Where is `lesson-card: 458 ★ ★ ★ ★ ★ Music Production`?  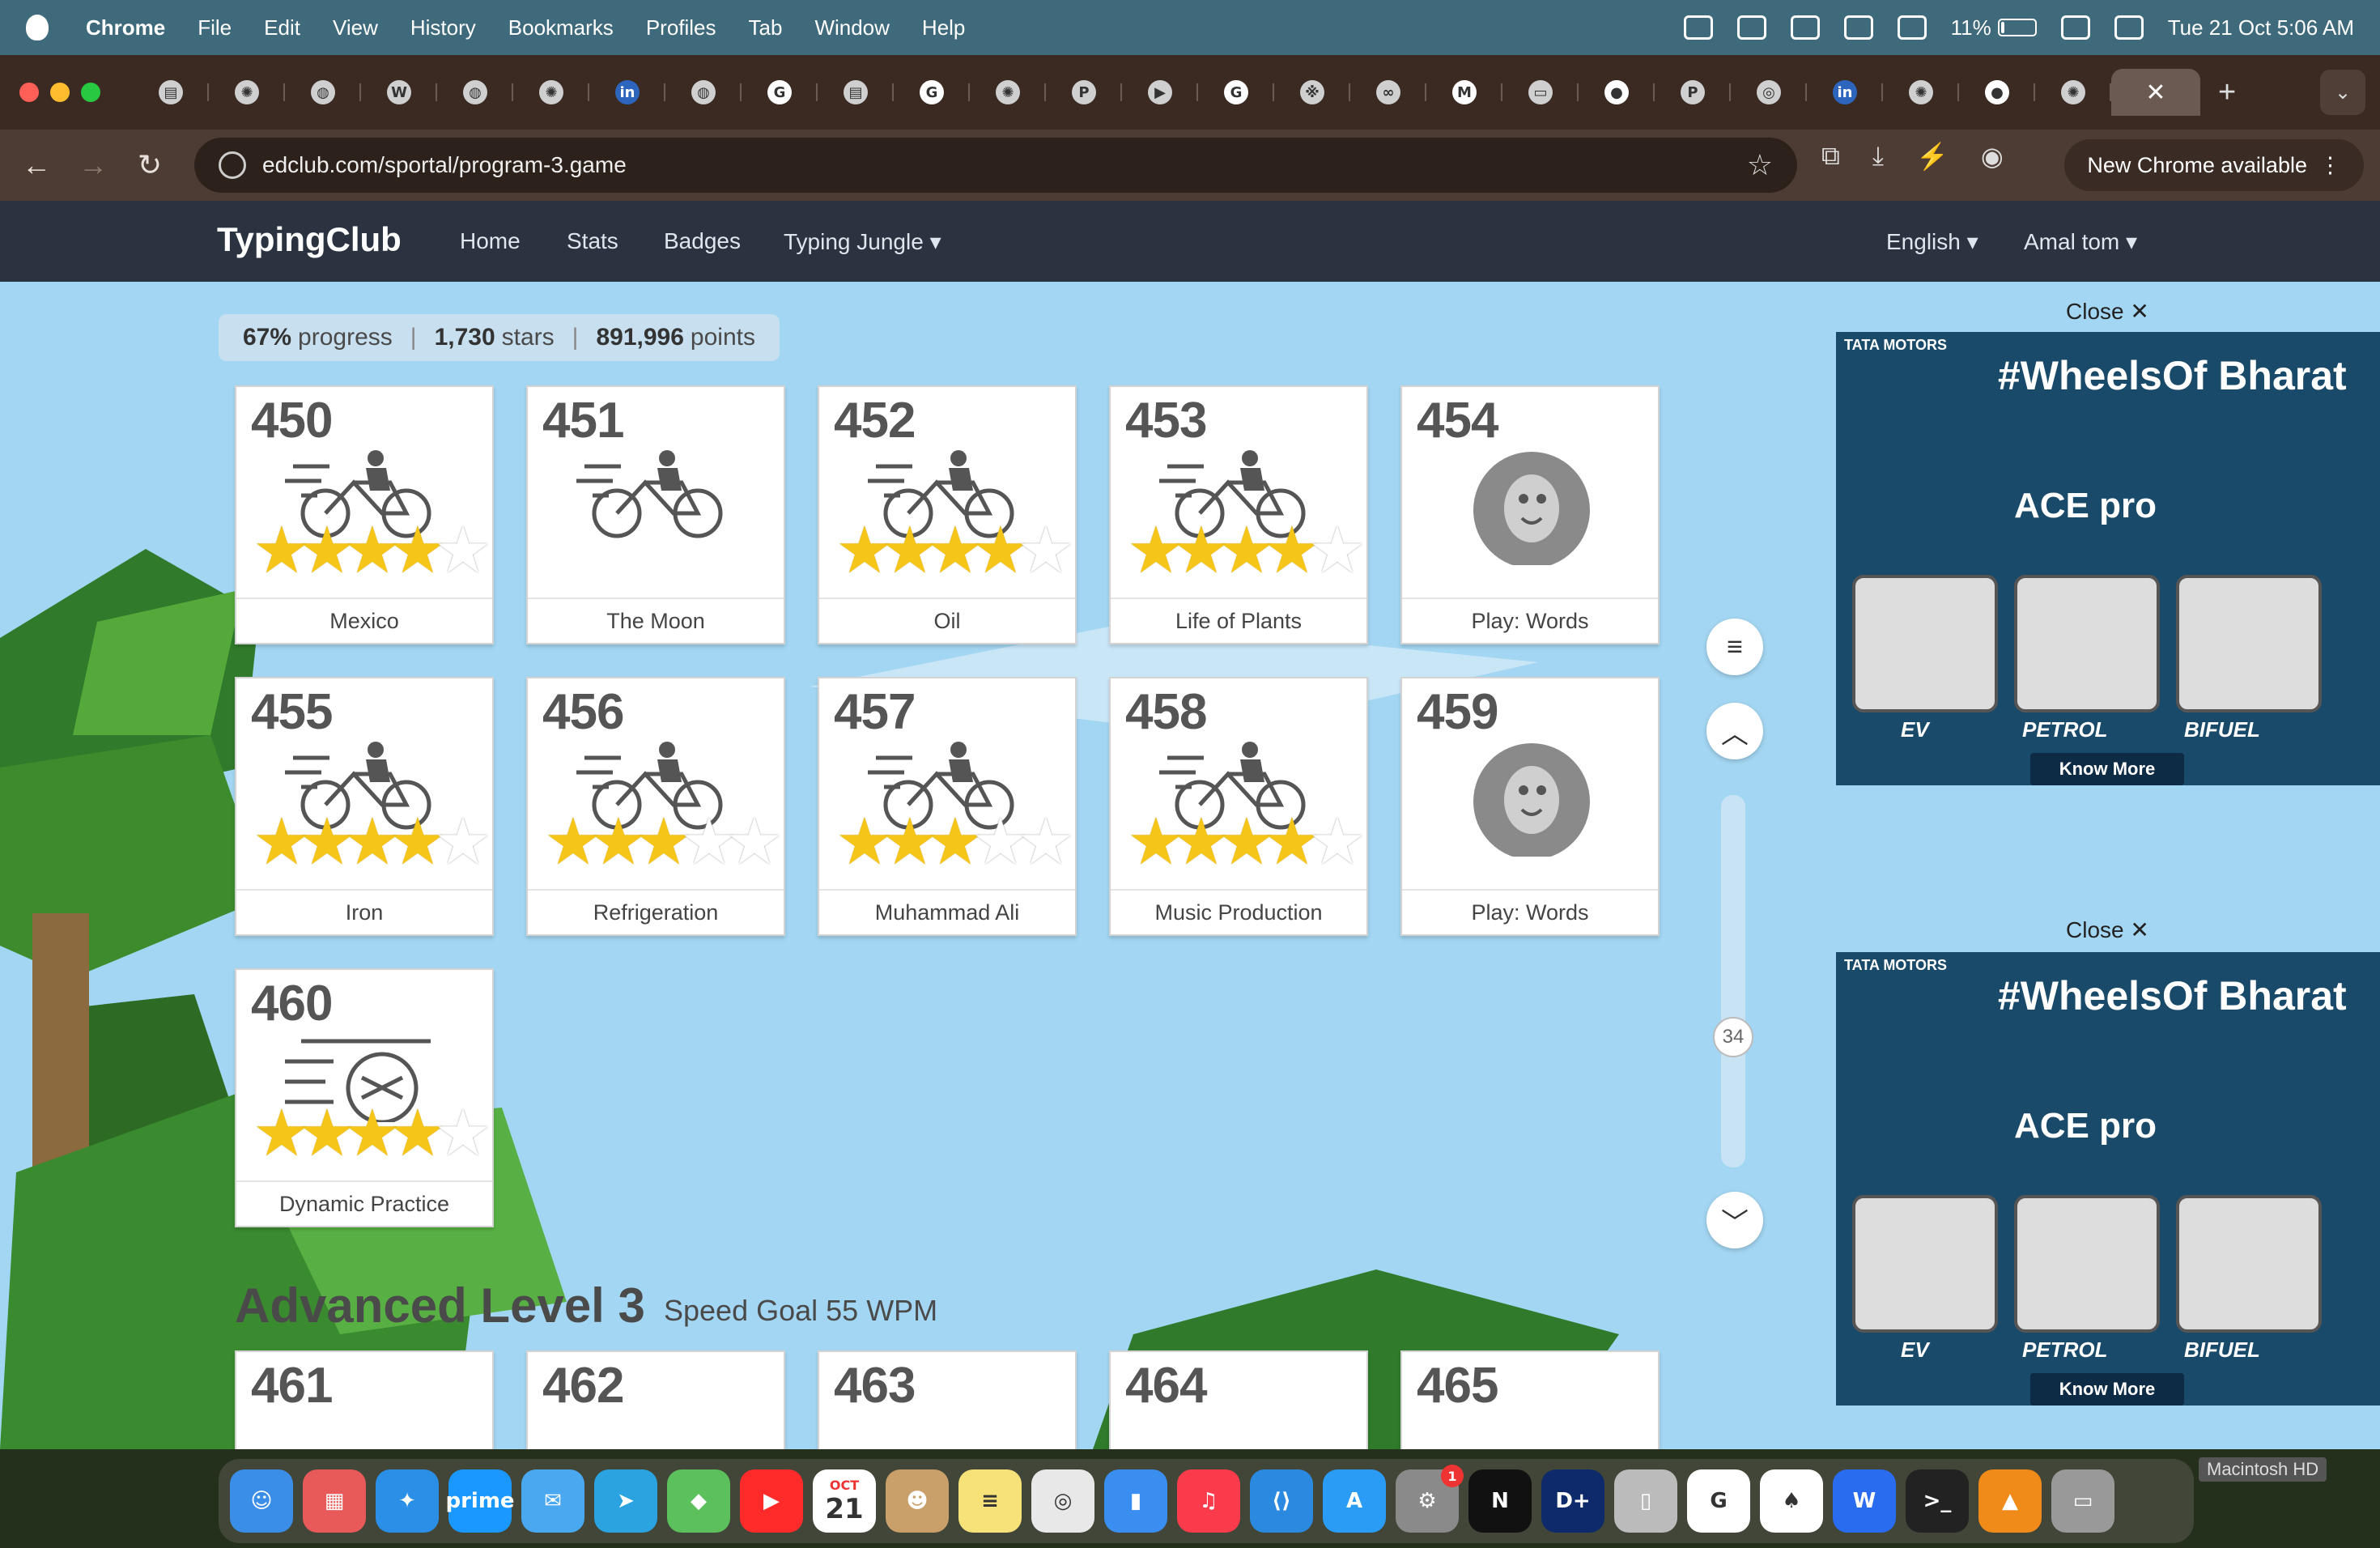 lesson-card: 458 ★ ★ ★ ★ ★ Music Production is located at coordinates (1238, 807).